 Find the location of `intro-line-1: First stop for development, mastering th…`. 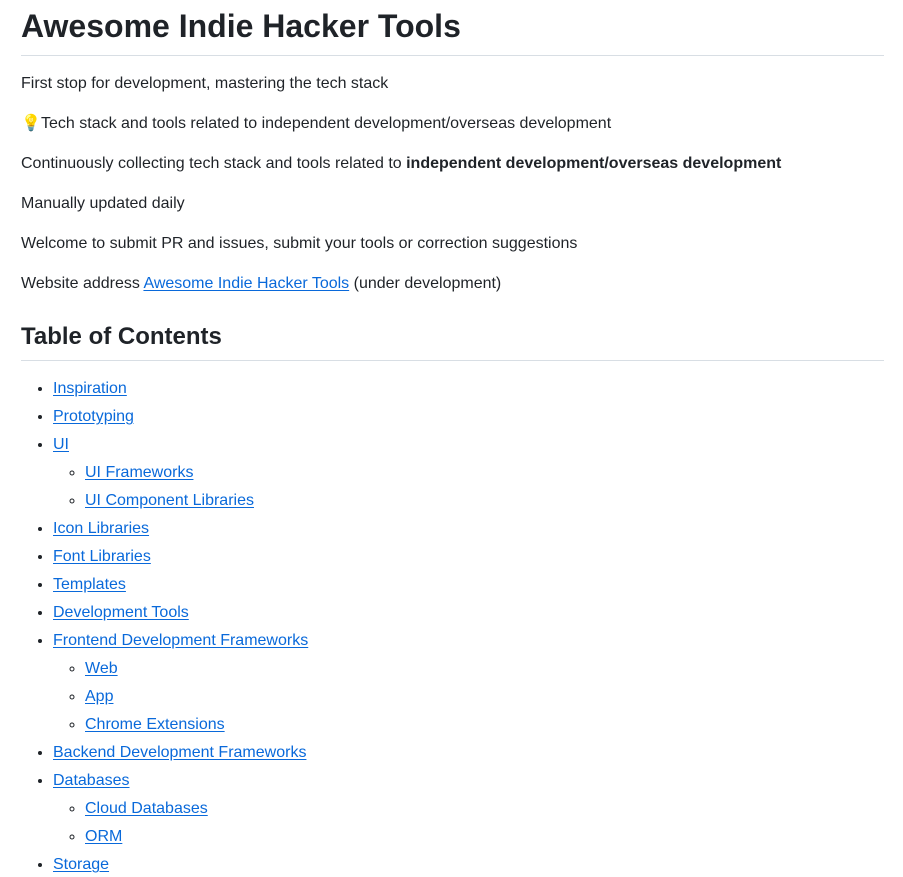

intro-line-1: First stop for development, mastering th… is located at coordinates (205, 83).